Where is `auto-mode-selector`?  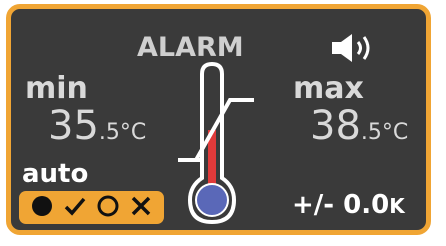
auto-mode-selector is located at coordinates (91, 207).